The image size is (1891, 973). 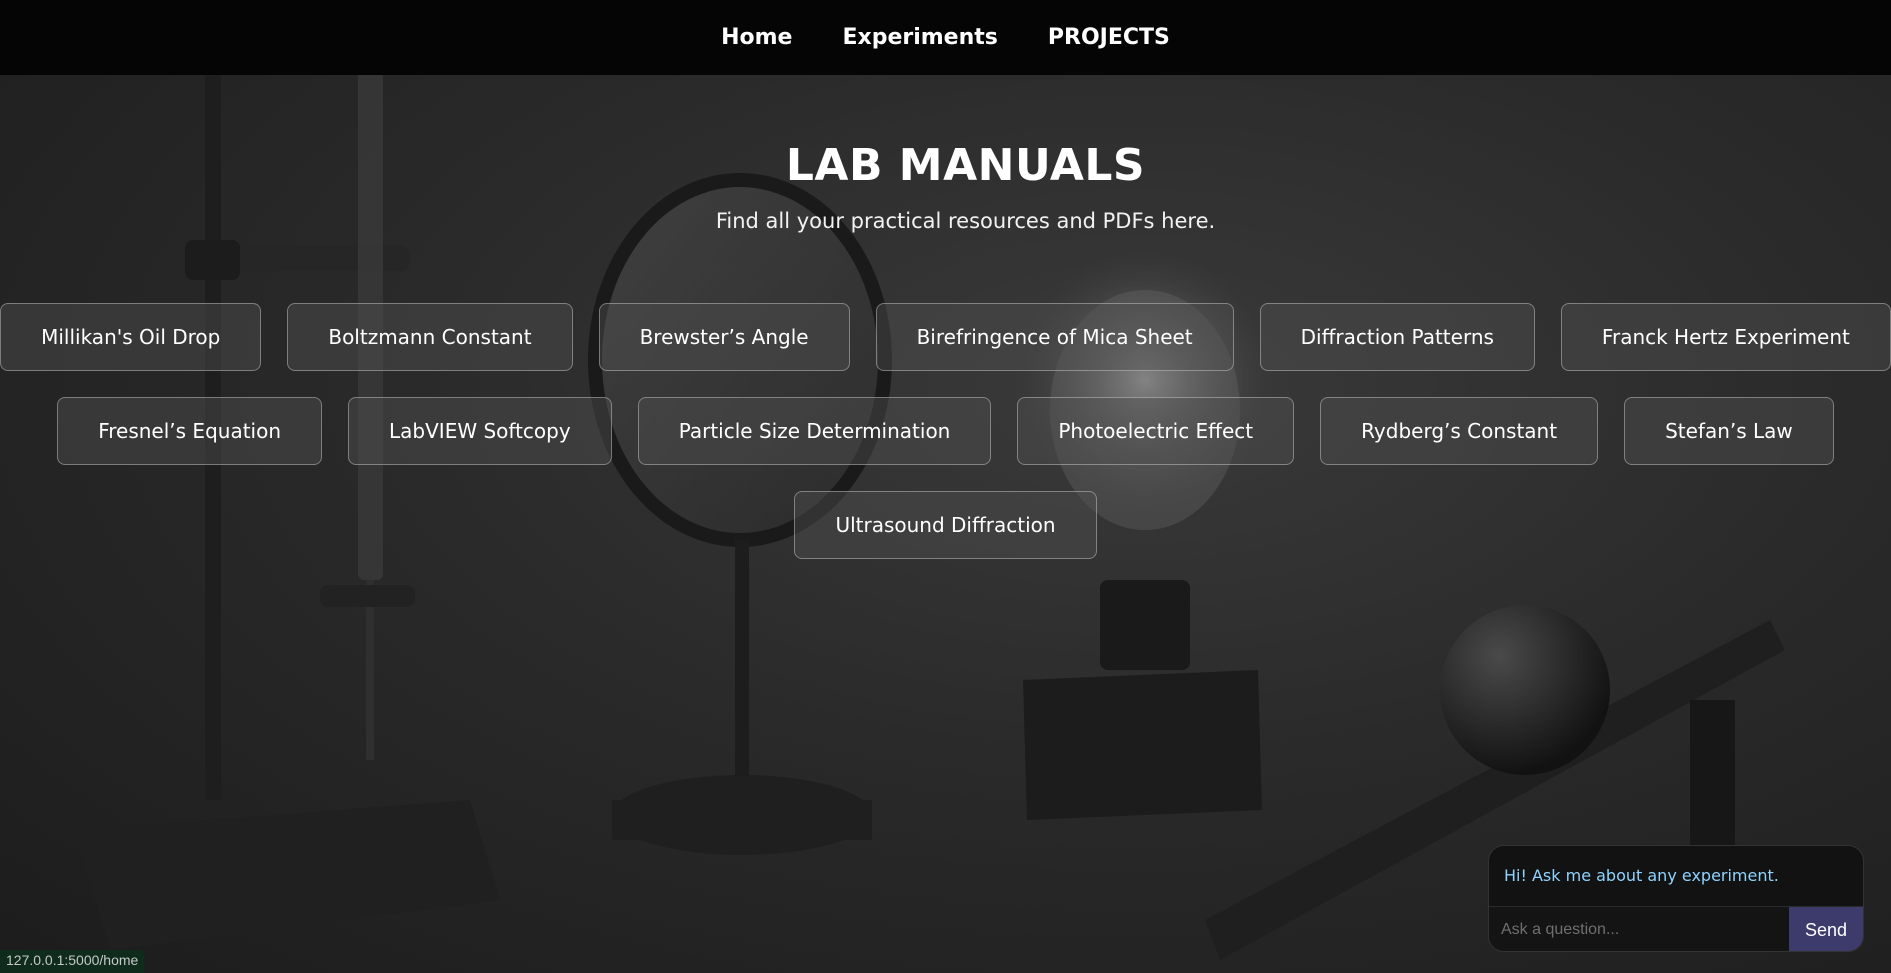 What do you see at coordinates (1826, 929) in the screenshot?
I see `chat-send-button: Send` at bounding box center [1826, 929].